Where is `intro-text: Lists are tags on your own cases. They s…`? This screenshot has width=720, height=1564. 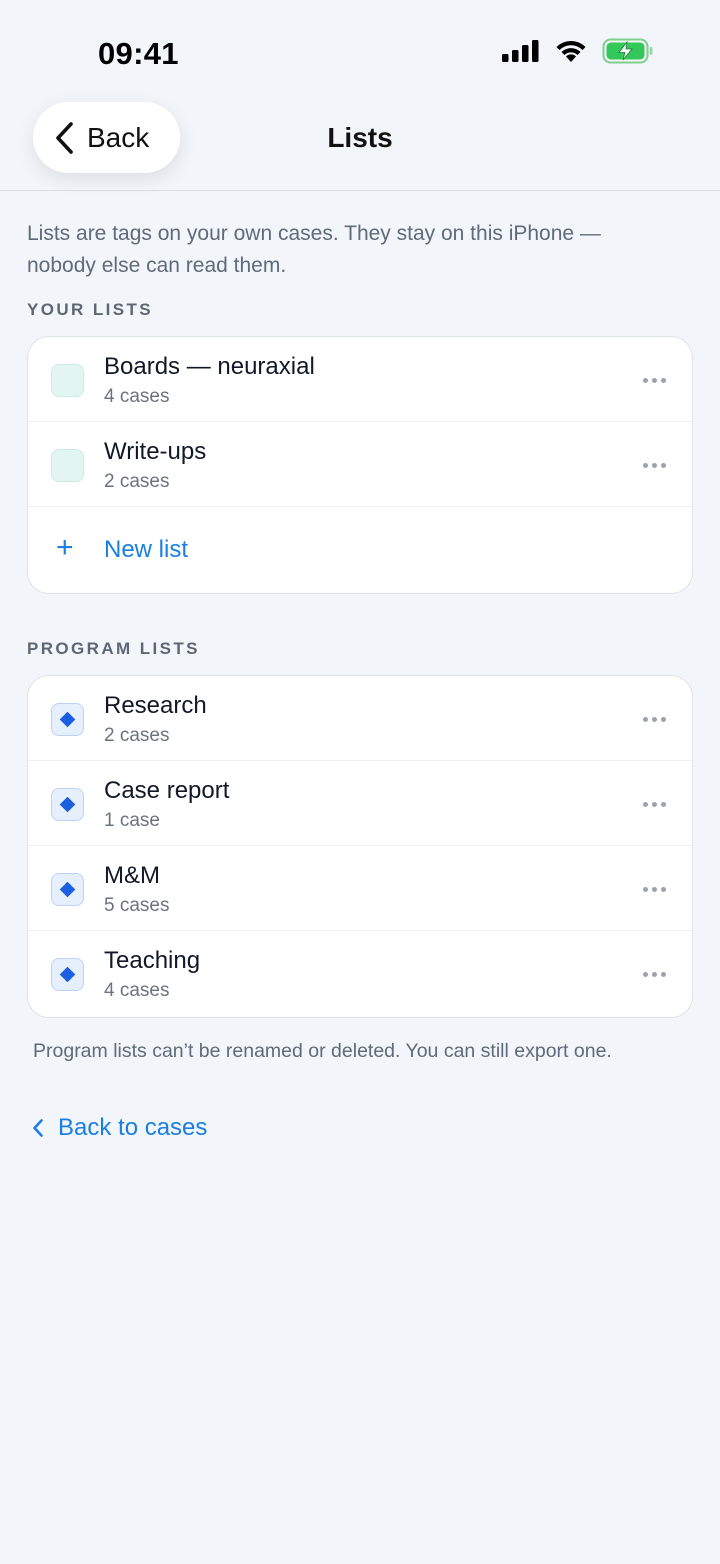
intro-text: Lists are tags on your own cases. They s… is located at coordinates (314, 249).